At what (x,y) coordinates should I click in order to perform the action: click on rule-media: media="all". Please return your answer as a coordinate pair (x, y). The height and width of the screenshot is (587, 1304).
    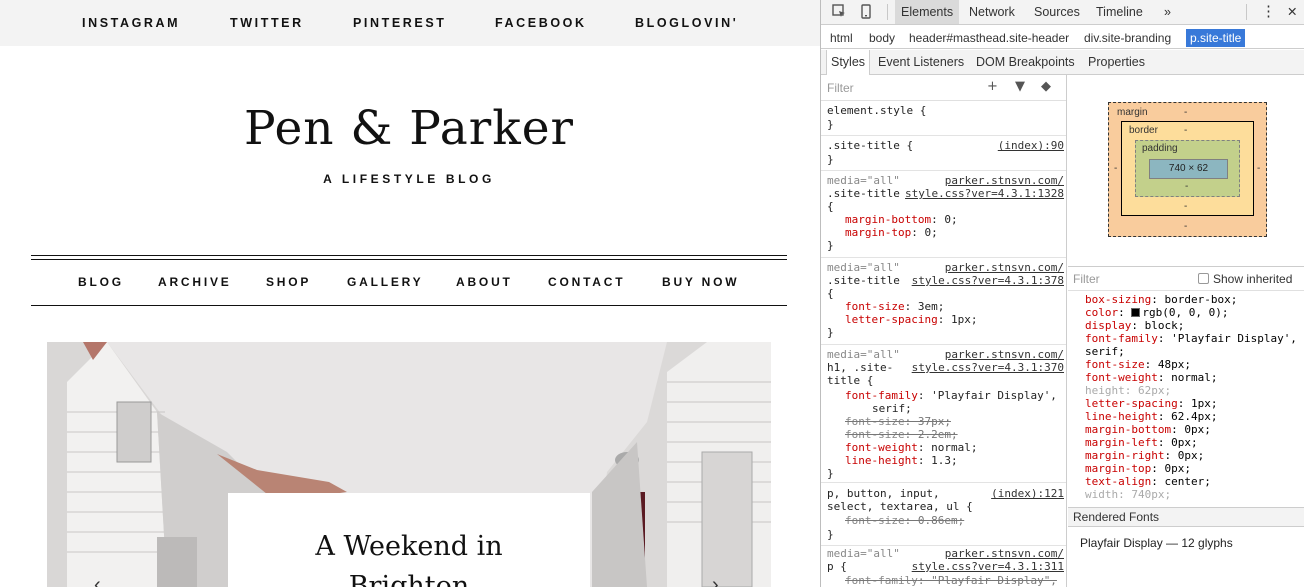
    Looking at the image, I should click on (863, 354).